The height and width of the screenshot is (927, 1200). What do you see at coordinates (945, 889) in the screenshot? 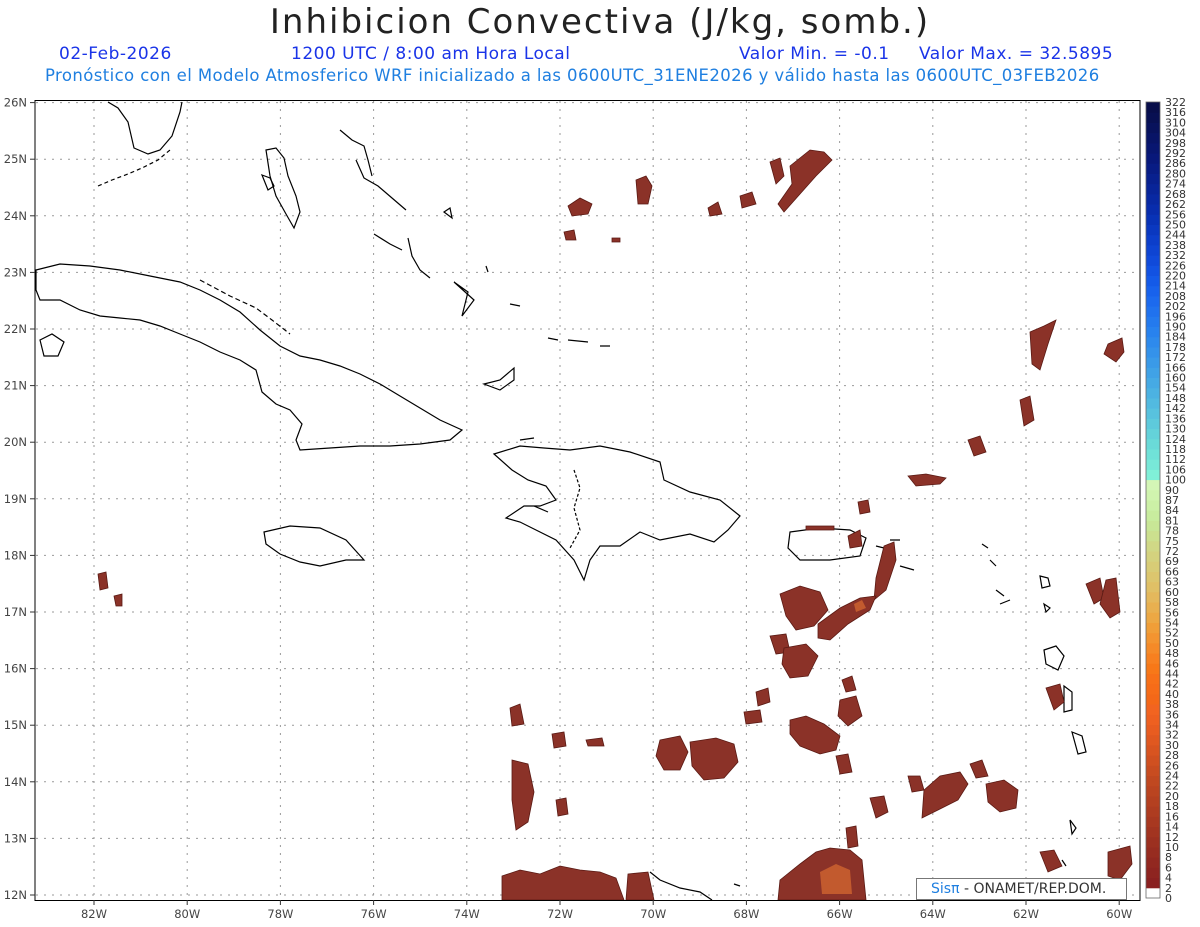
I see `sispi-logo: Sisπ` at bounding box center [945, 889].